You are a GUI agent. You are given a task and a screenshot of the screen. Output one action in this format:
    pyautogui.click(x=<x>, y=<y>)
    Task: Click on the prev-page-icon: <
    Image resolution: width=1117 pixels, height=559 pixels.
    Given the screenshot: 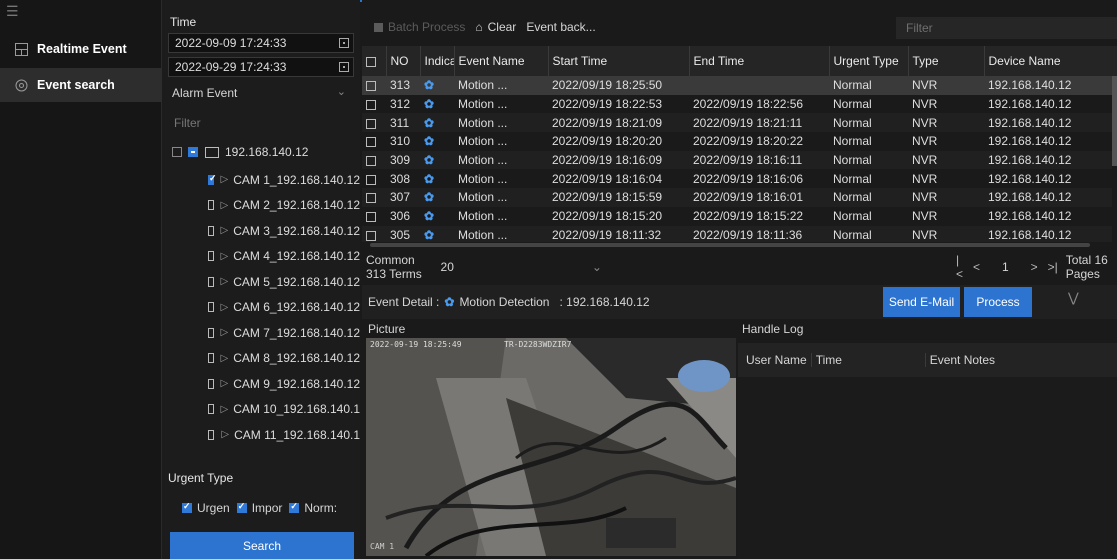 What is the action you would take?
    pyautogui.click(x=976, y=267)
    